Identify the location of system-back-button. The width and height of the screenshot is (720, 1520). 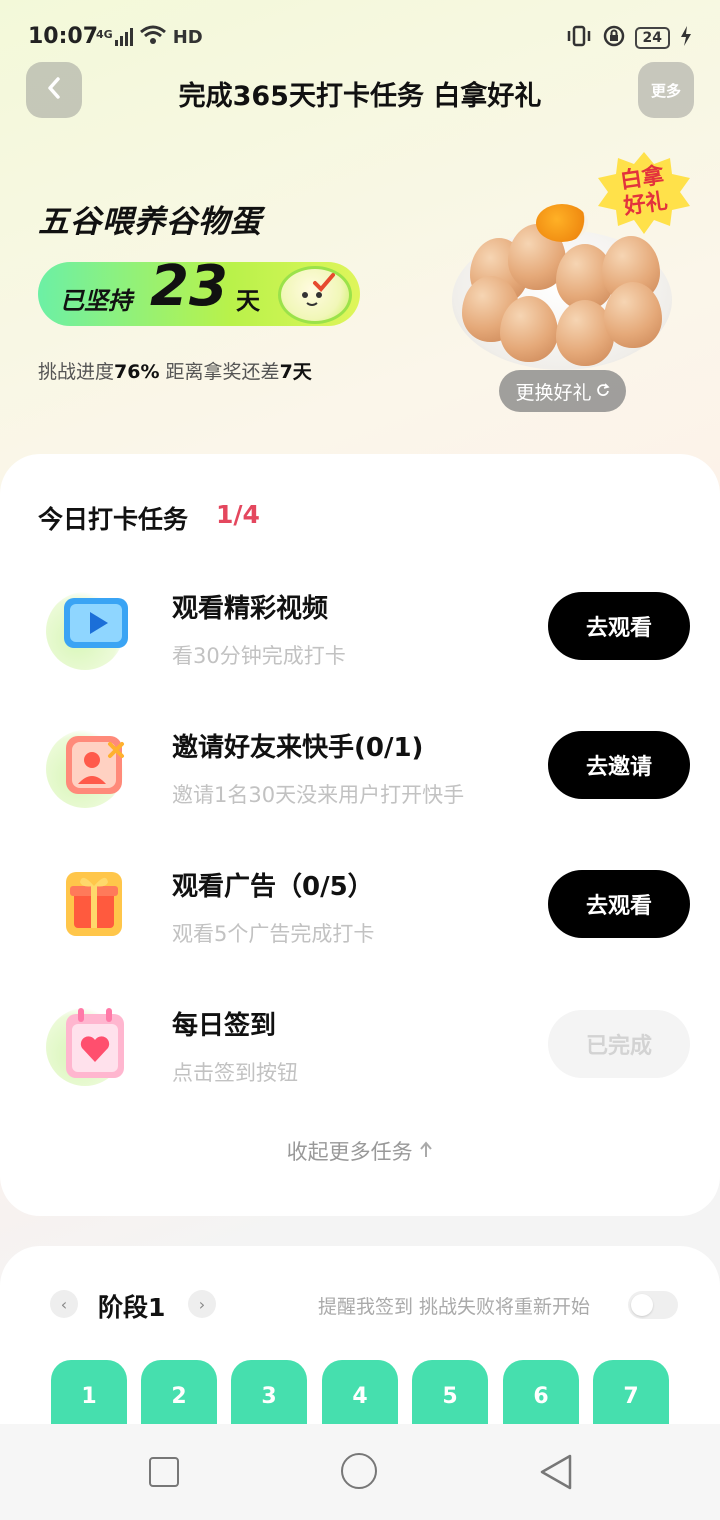
(556, 1472).